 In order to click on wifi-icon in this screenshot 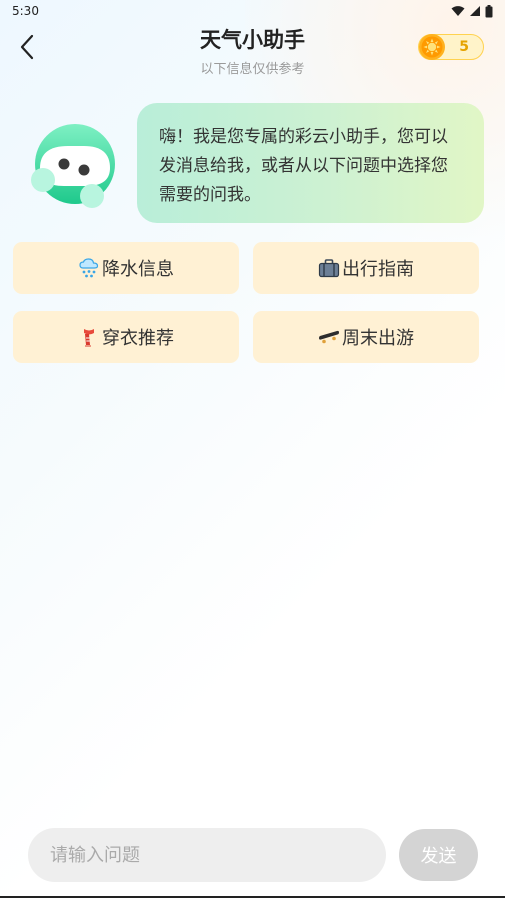, I will do `click(458, 11)`.